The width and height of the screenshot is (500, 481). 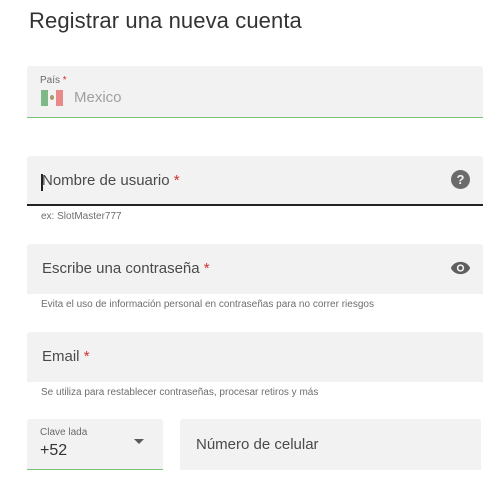 I want to click on username-input: Nombre de usuario * ?, so click(x=255, y=181).